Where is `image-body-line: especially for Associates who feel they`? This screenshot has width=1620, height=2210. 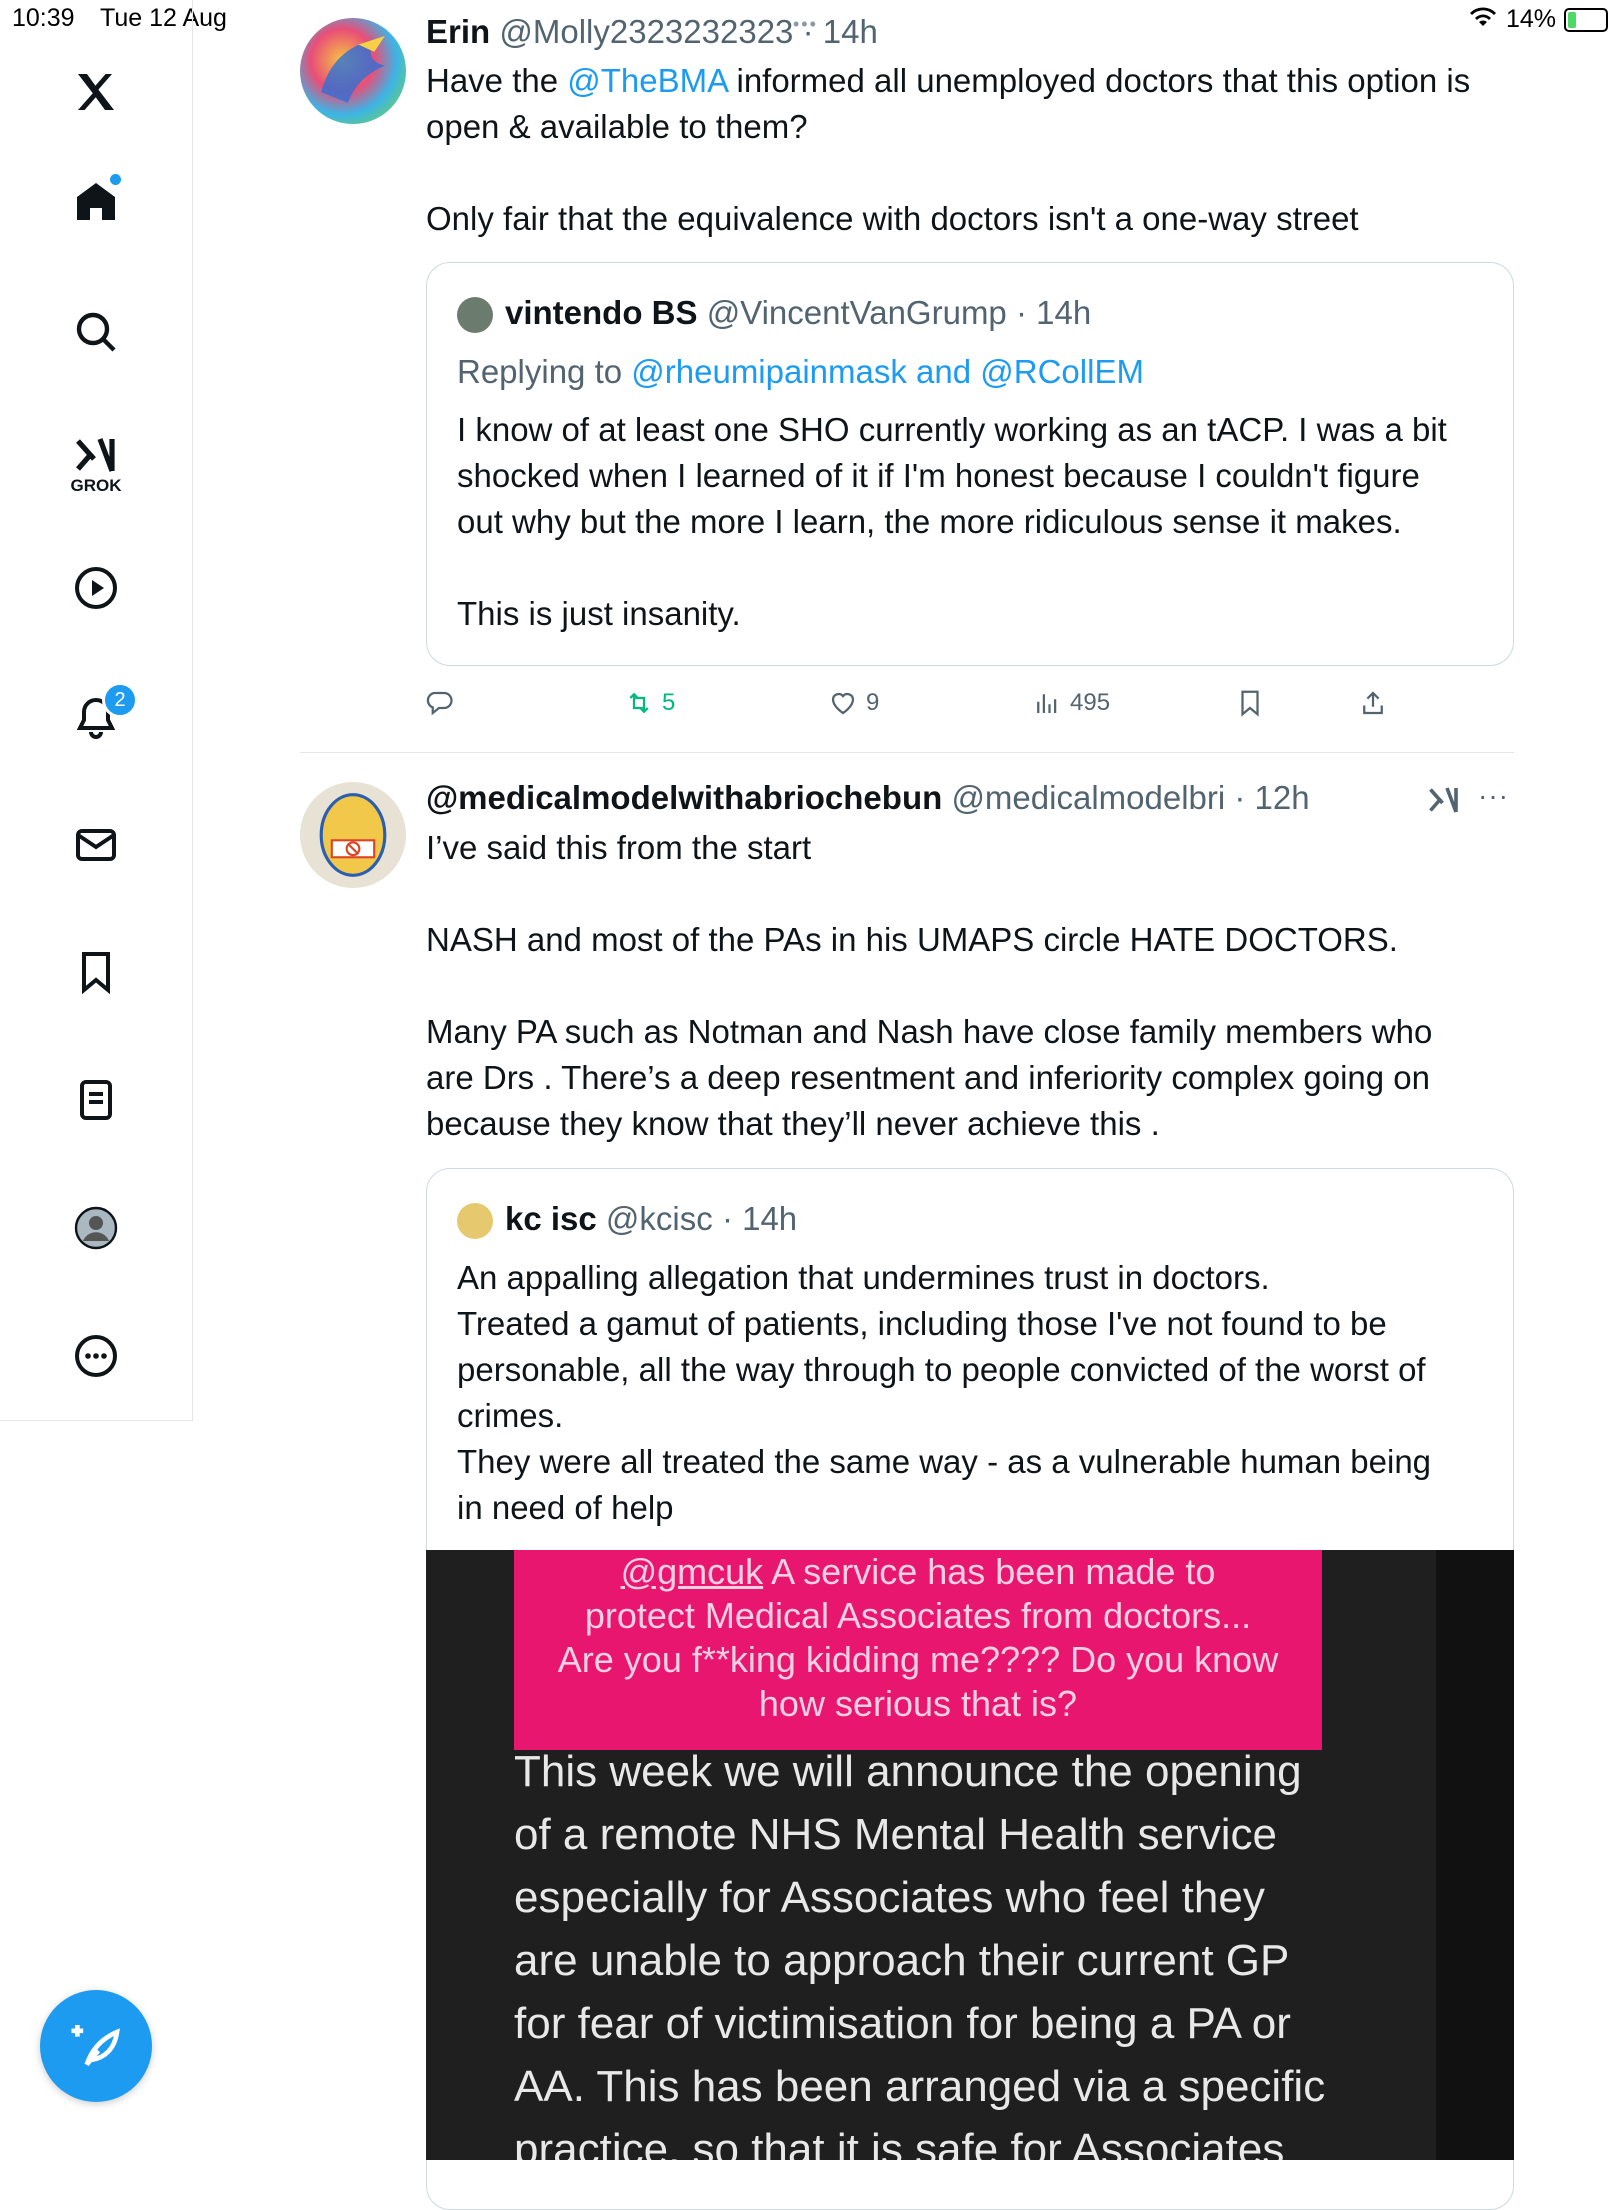
image-body-line: especially for Associates who feel they is located at coordinates (889, 1897).